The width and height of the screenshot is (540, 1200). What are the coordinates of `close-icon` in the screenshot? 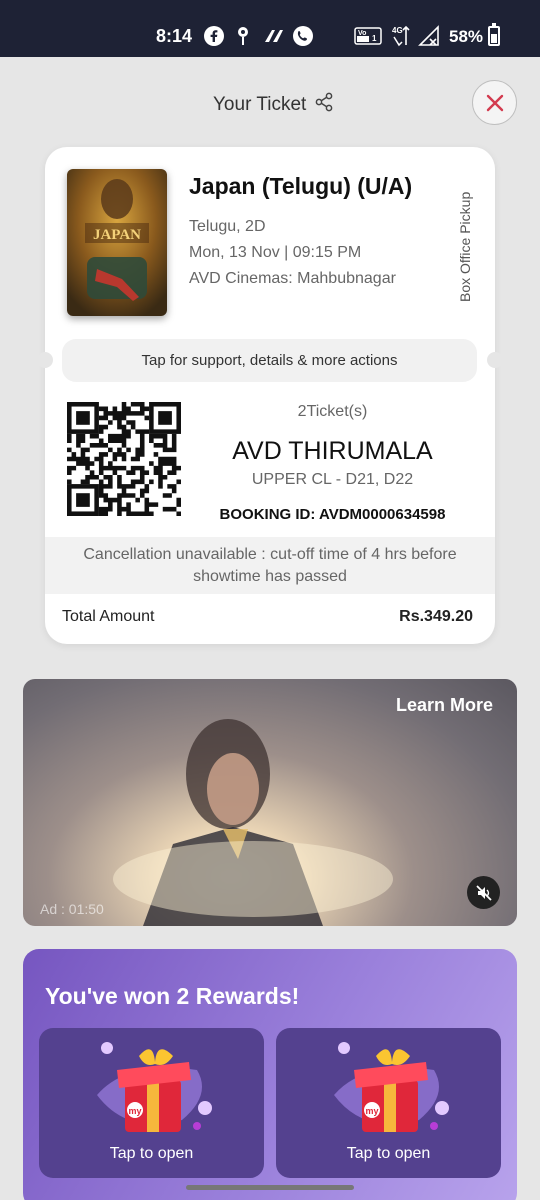 It's located at (494, 102).